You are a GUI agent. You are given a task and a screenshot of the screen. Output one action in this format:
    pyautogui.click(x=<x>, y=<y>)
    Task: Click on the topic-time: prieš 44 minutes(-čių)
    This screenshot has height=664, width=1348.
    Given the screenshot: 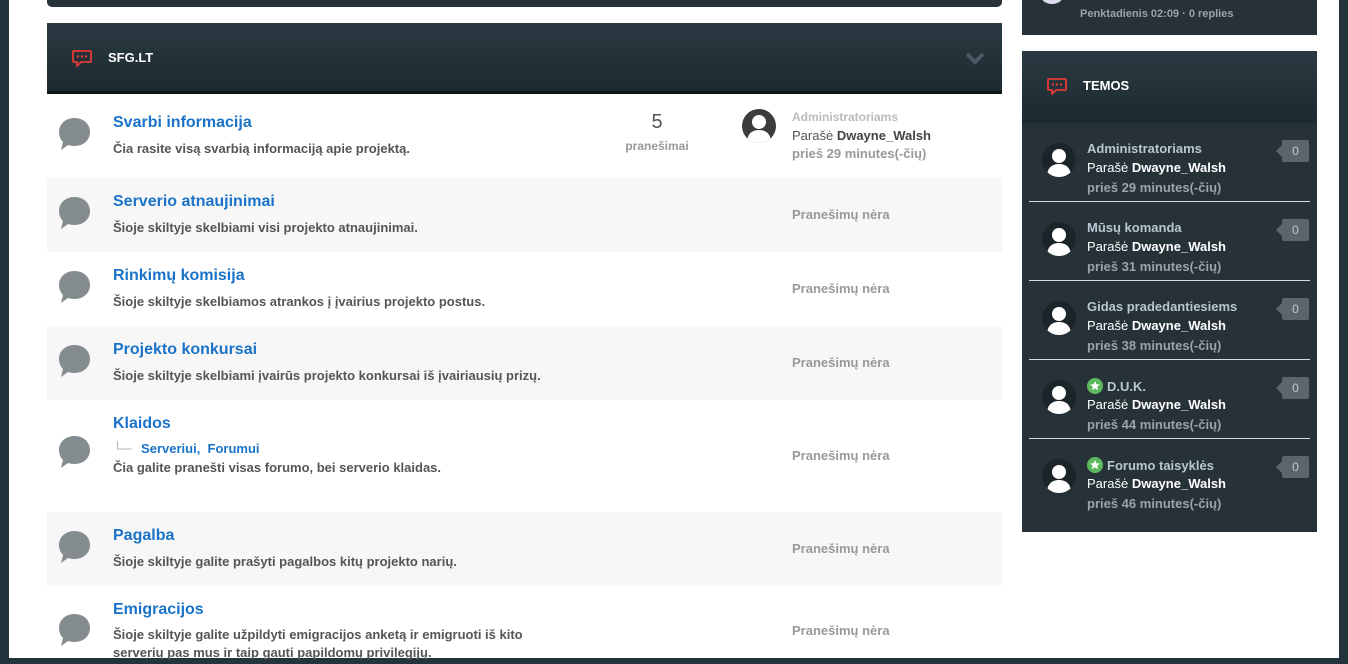 What is the action you would take?
    pyautogui.click(x=1154, y=424)
    